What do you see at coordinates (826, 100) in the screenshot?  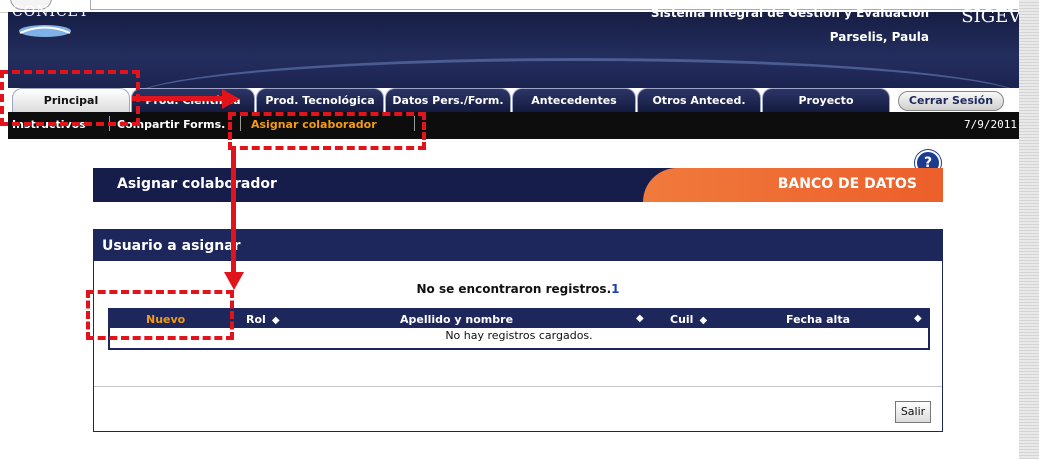 I see `tab-proyecto: Proyecto` at bounding box center [826, 100].